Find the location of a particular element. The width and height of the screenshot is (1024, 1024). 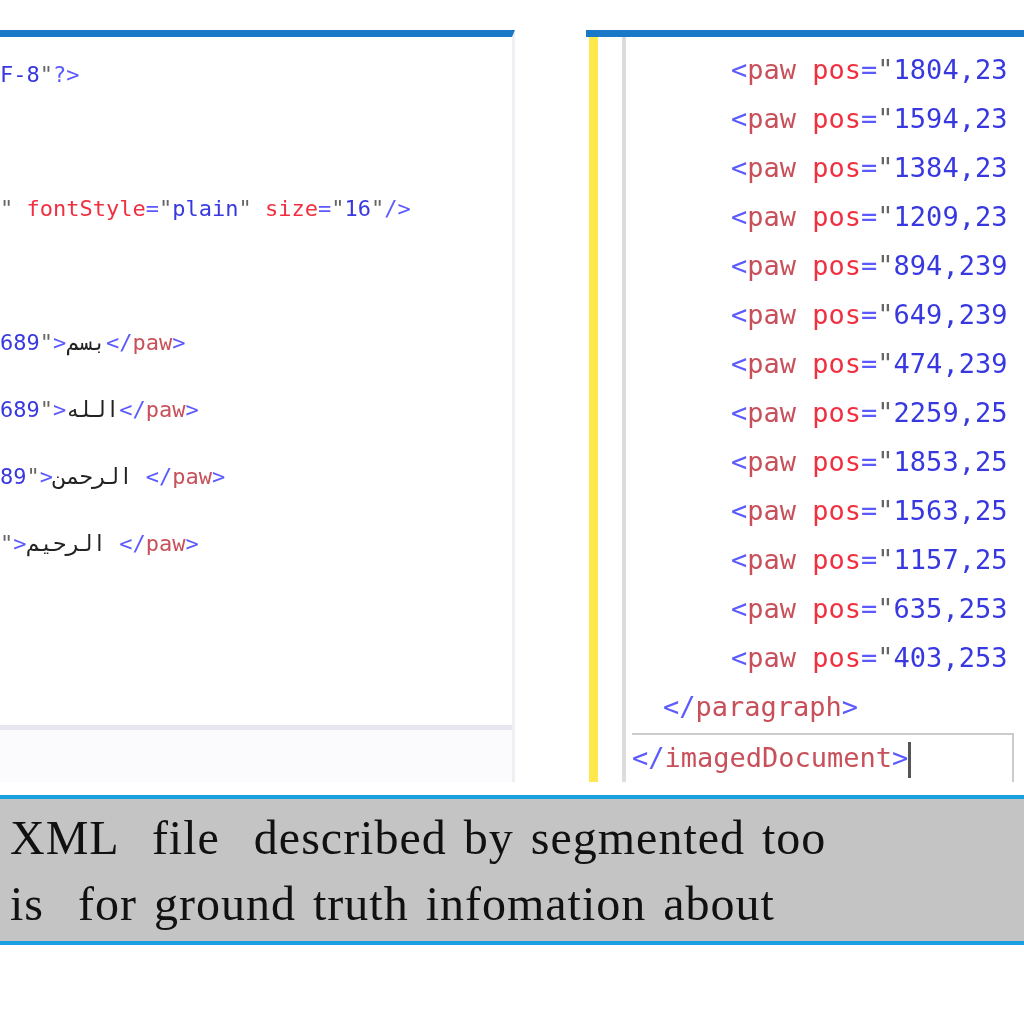

code-line: F-8"?> is located at coordinates (40, 75).